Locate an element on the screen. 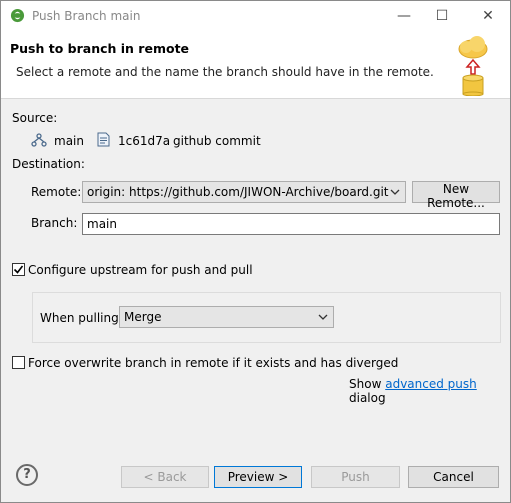 This screenshot has height=503, width=511. advanced-push-link: advanced push is located at coordinates (431, 384).